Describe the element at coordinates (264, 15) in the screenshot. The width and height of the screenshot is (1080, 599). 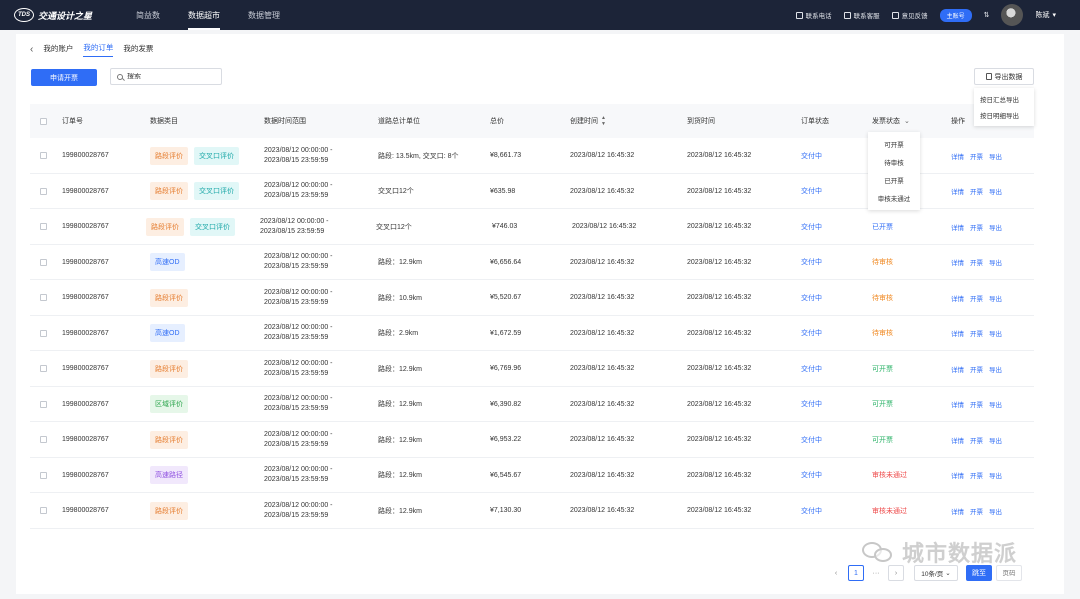
I see `nav-item-data-management: 数据管理` at that location.